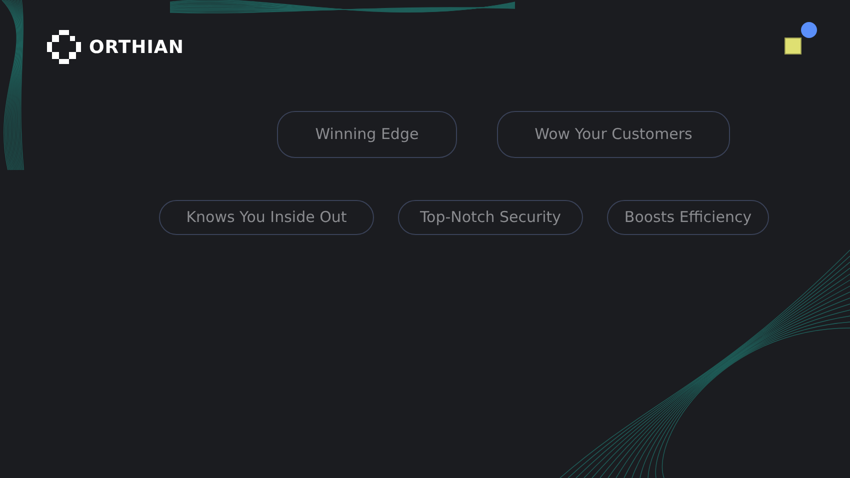  I want to click on shapes-icon, so click(801, 38).